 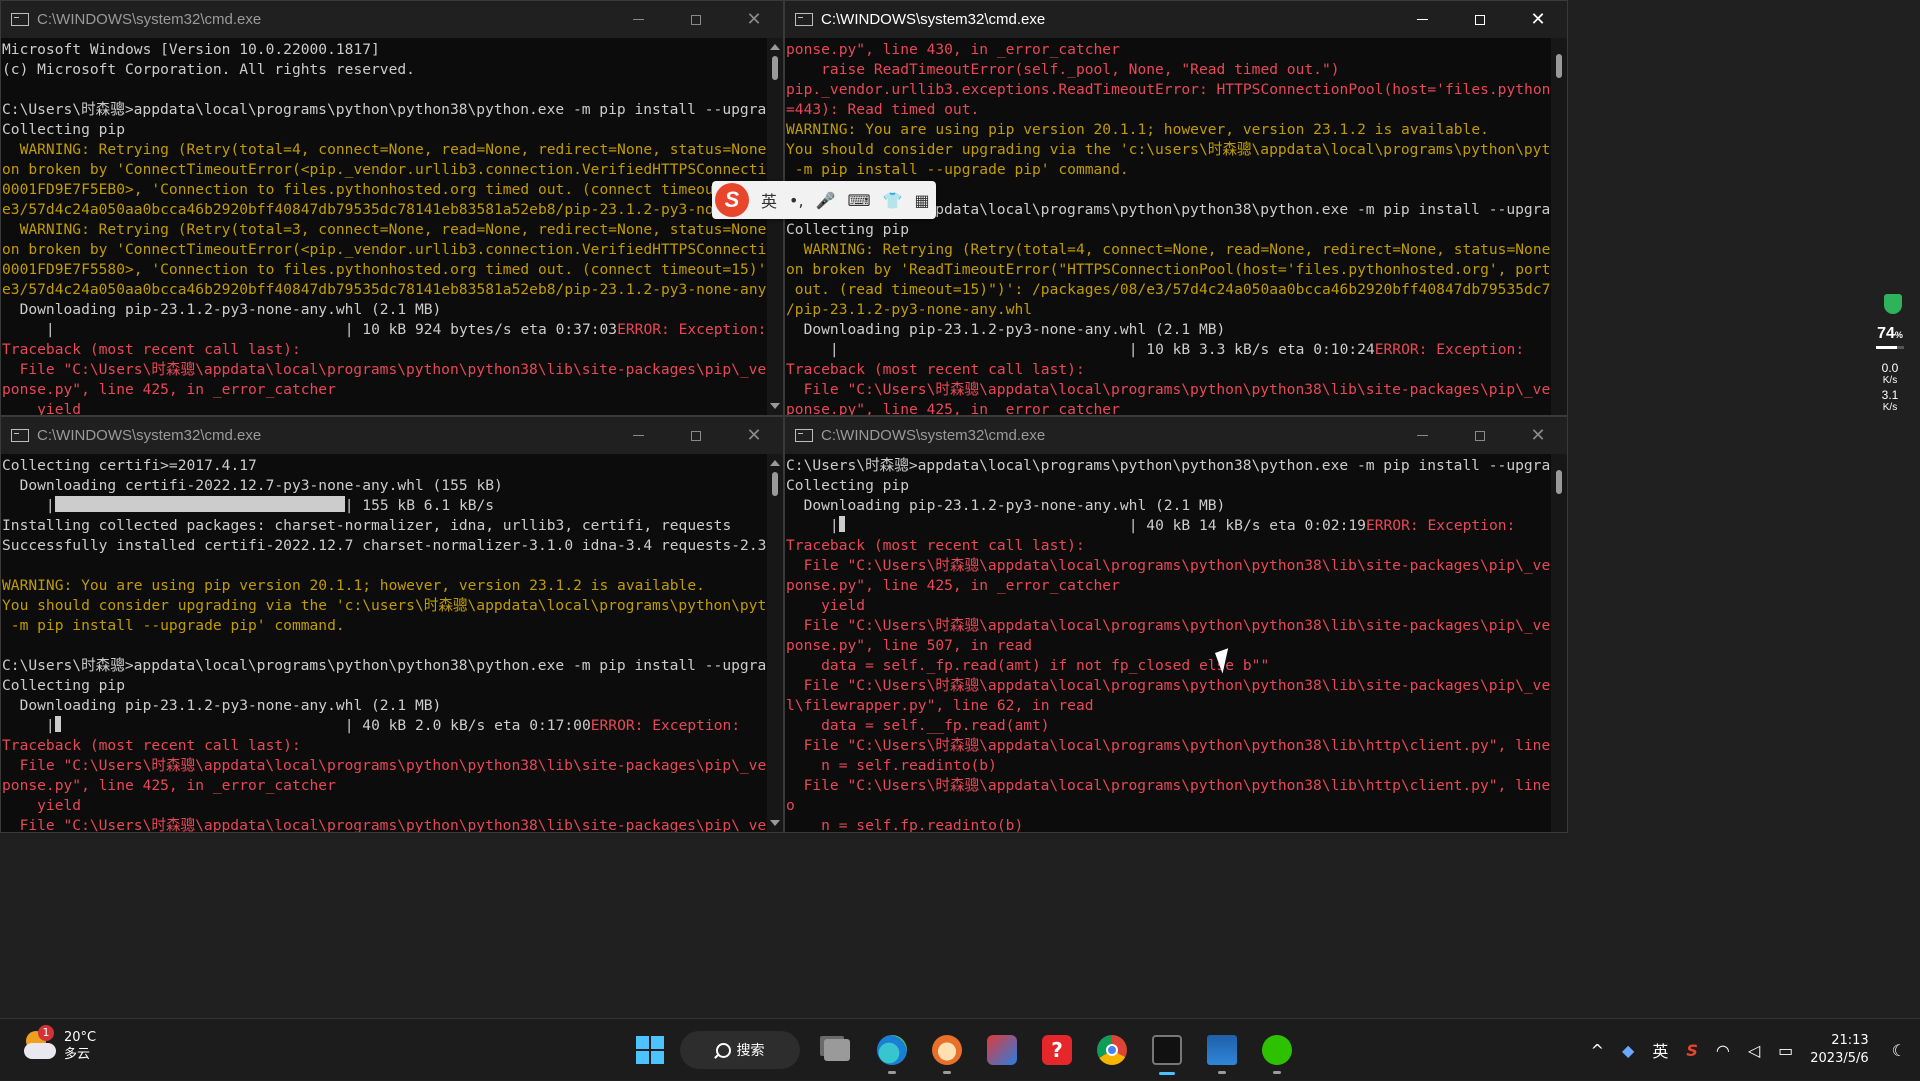 I want to click on ime-toolbox-icon: ▦, so click(x=921, y=200).